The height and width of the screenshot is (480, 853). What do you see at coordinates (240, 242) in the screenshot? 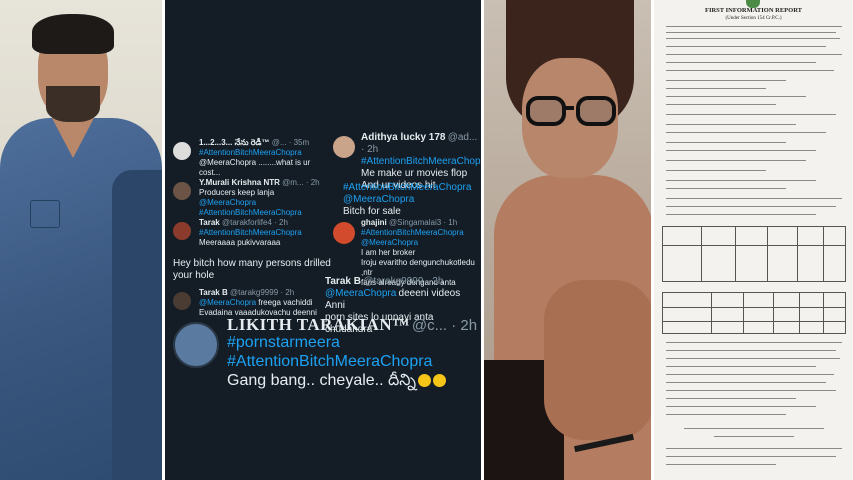
I see `tweet-text: Meeraaaa pukivvaraaa` at bounding box center [240, 242].